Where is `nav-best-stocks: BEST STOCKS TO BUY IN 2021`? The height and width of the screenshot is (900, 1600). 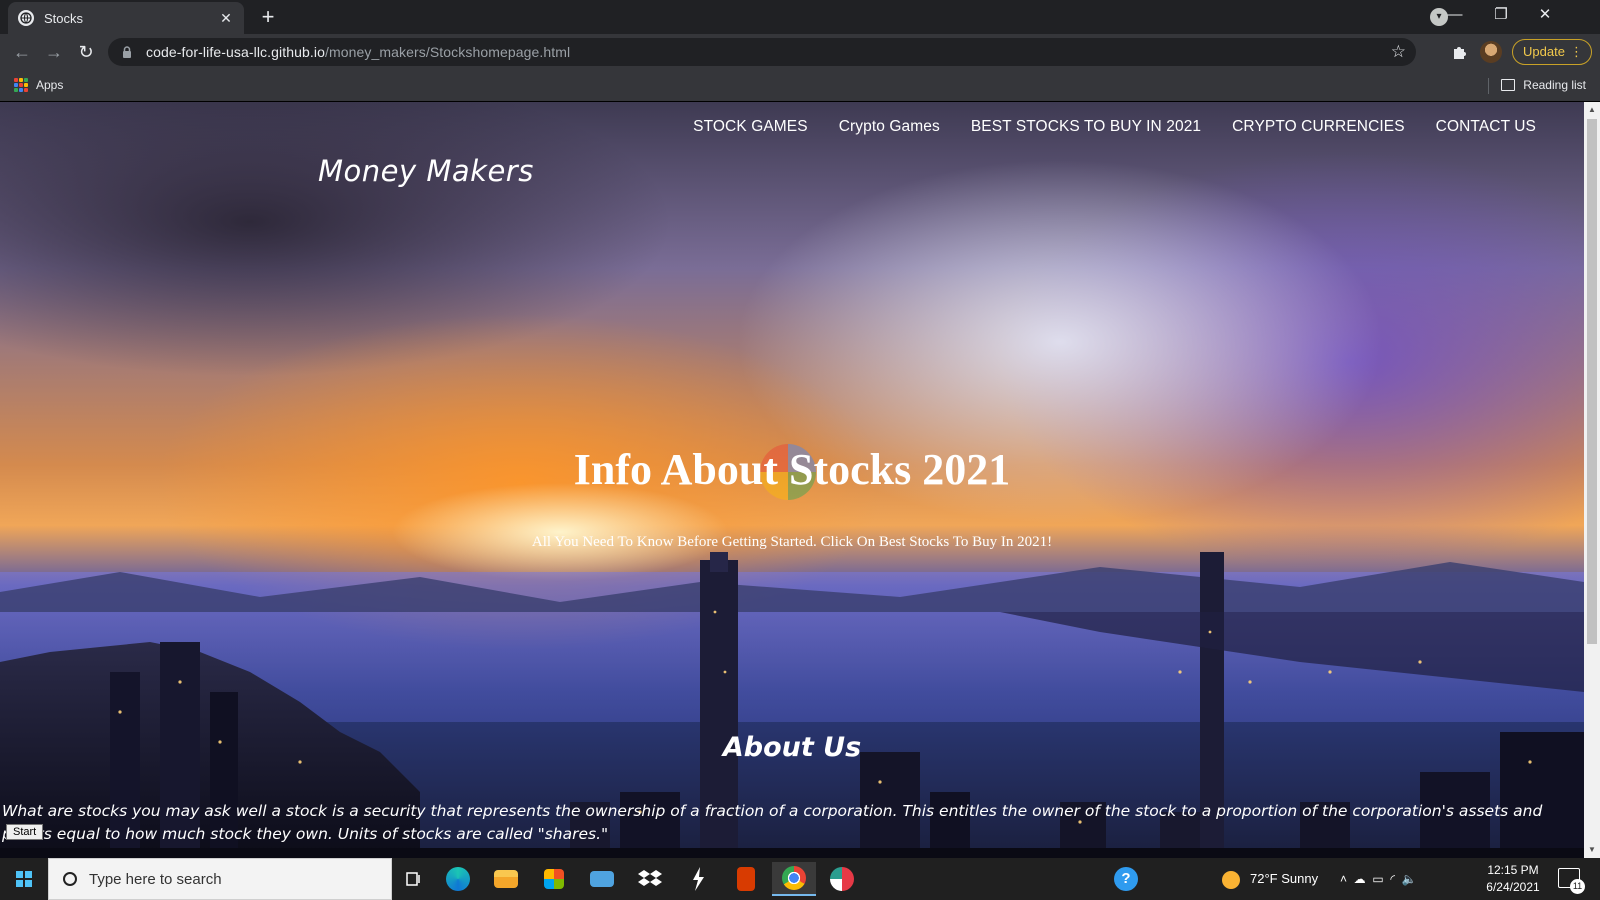 nav-best-stocks: BEST STOCKS TO BUY IN 2021 is located at coordinates (1086, 127).